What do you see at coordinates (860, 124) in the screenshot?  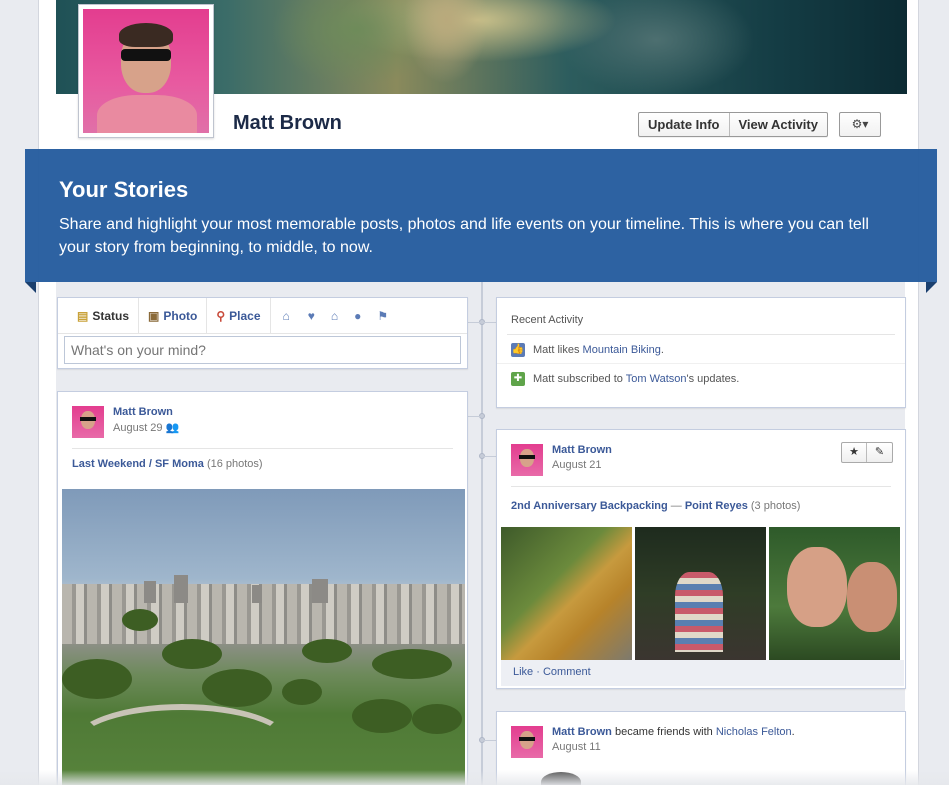 I see `settings-gear-button: ⚙▾` at bounding box center [860, 124].